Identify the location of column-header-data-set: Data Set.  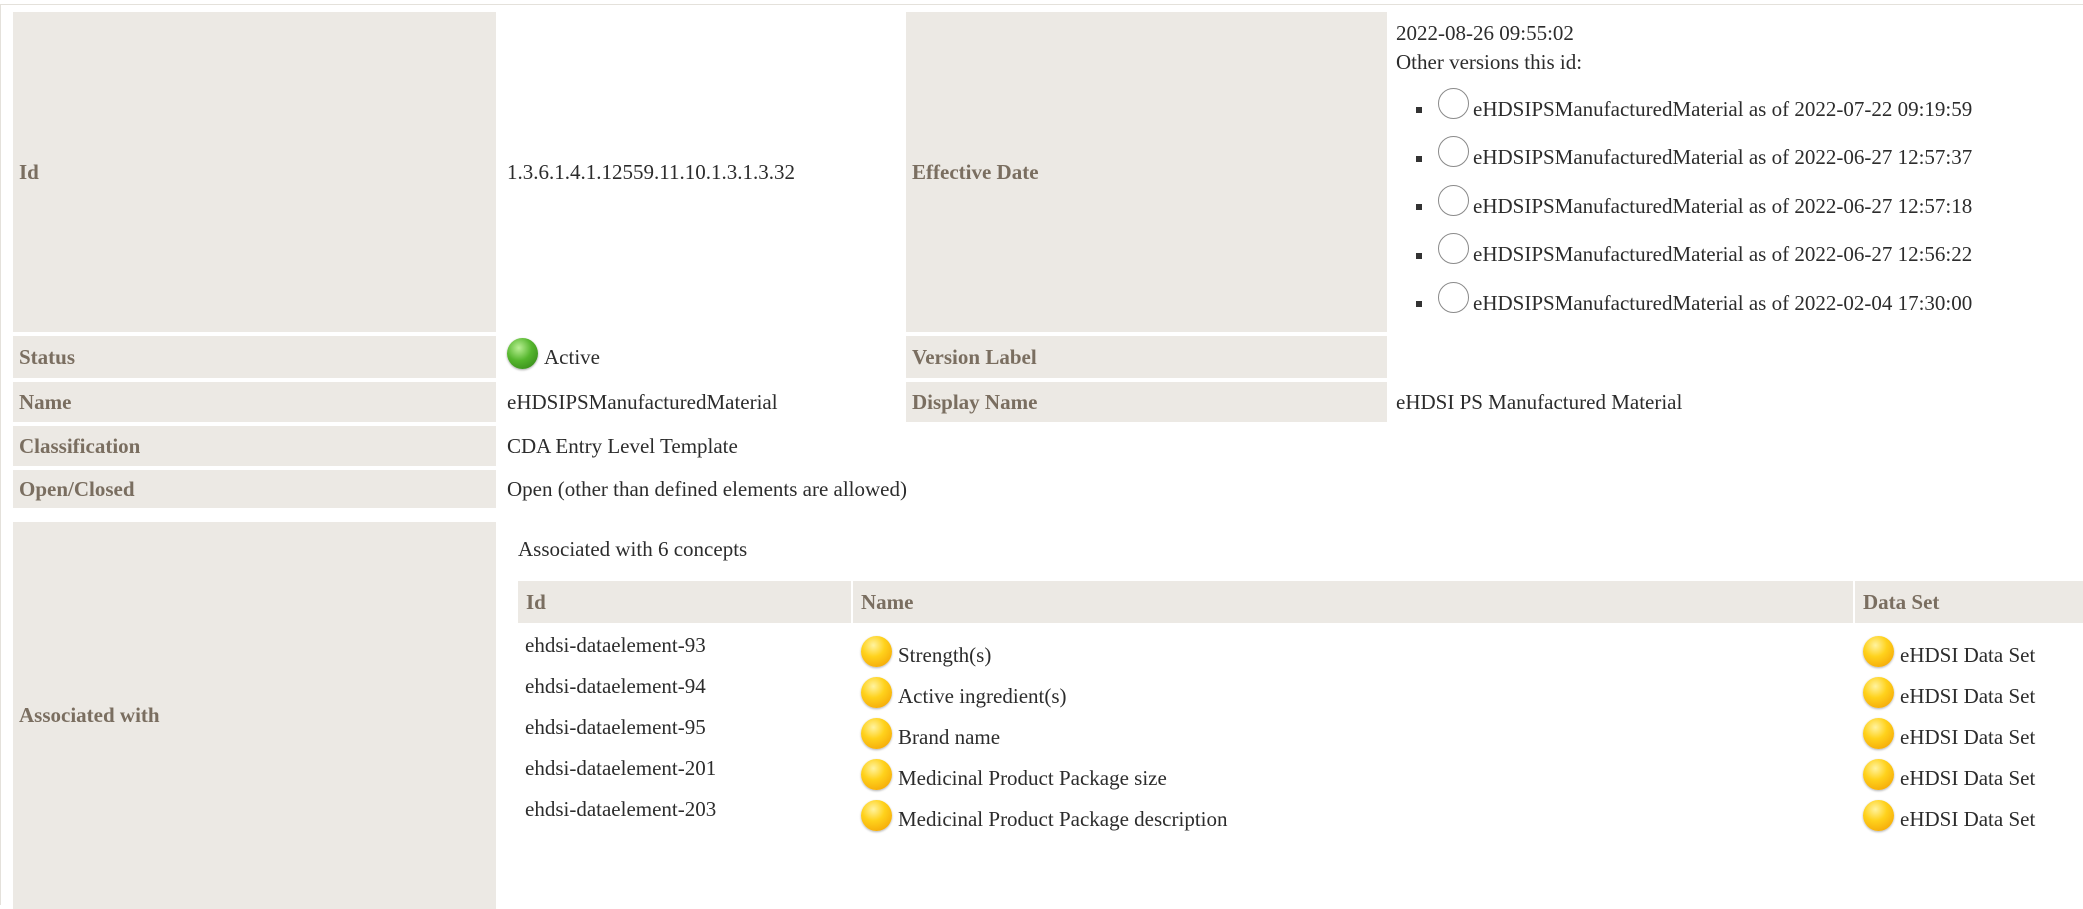
(1969, 602).